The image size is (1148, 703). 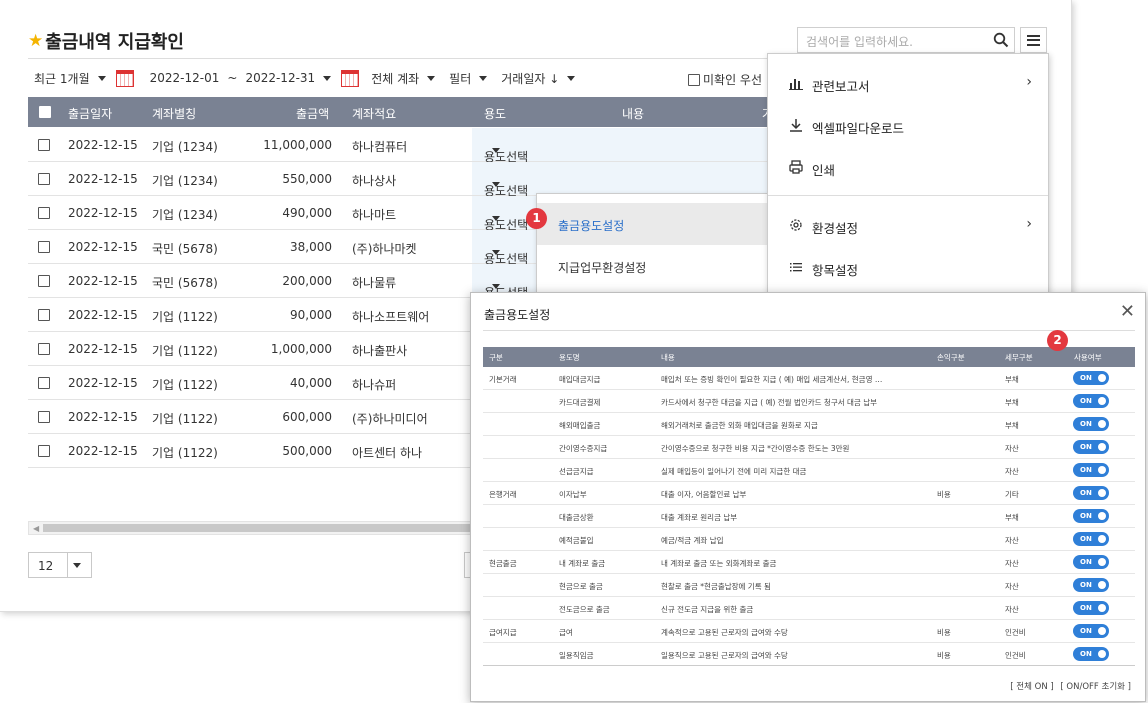 I want to click on all-on-link: [ 전체 ON ], so click(x=1031, y=687).